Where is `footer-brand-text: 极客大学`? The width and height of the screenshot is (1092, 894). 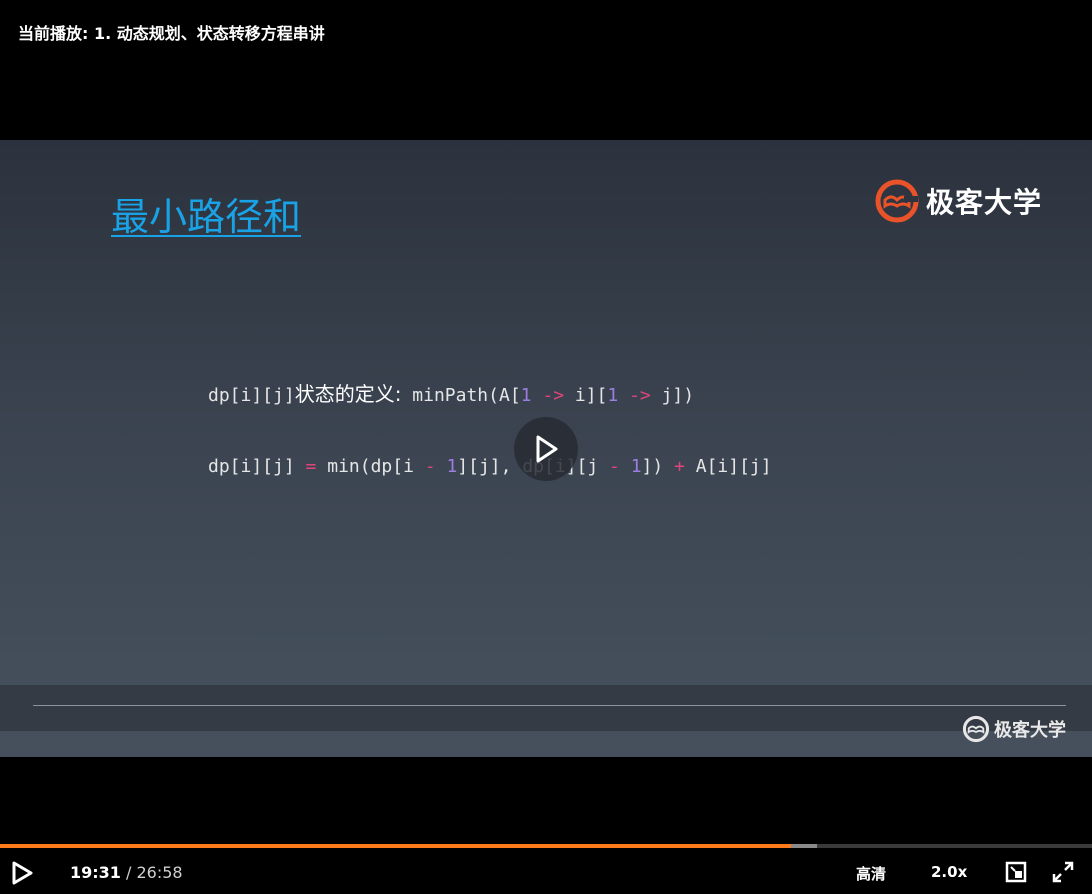 footer-brand-text: 极客大学 is located at coordinates (1030, 730).